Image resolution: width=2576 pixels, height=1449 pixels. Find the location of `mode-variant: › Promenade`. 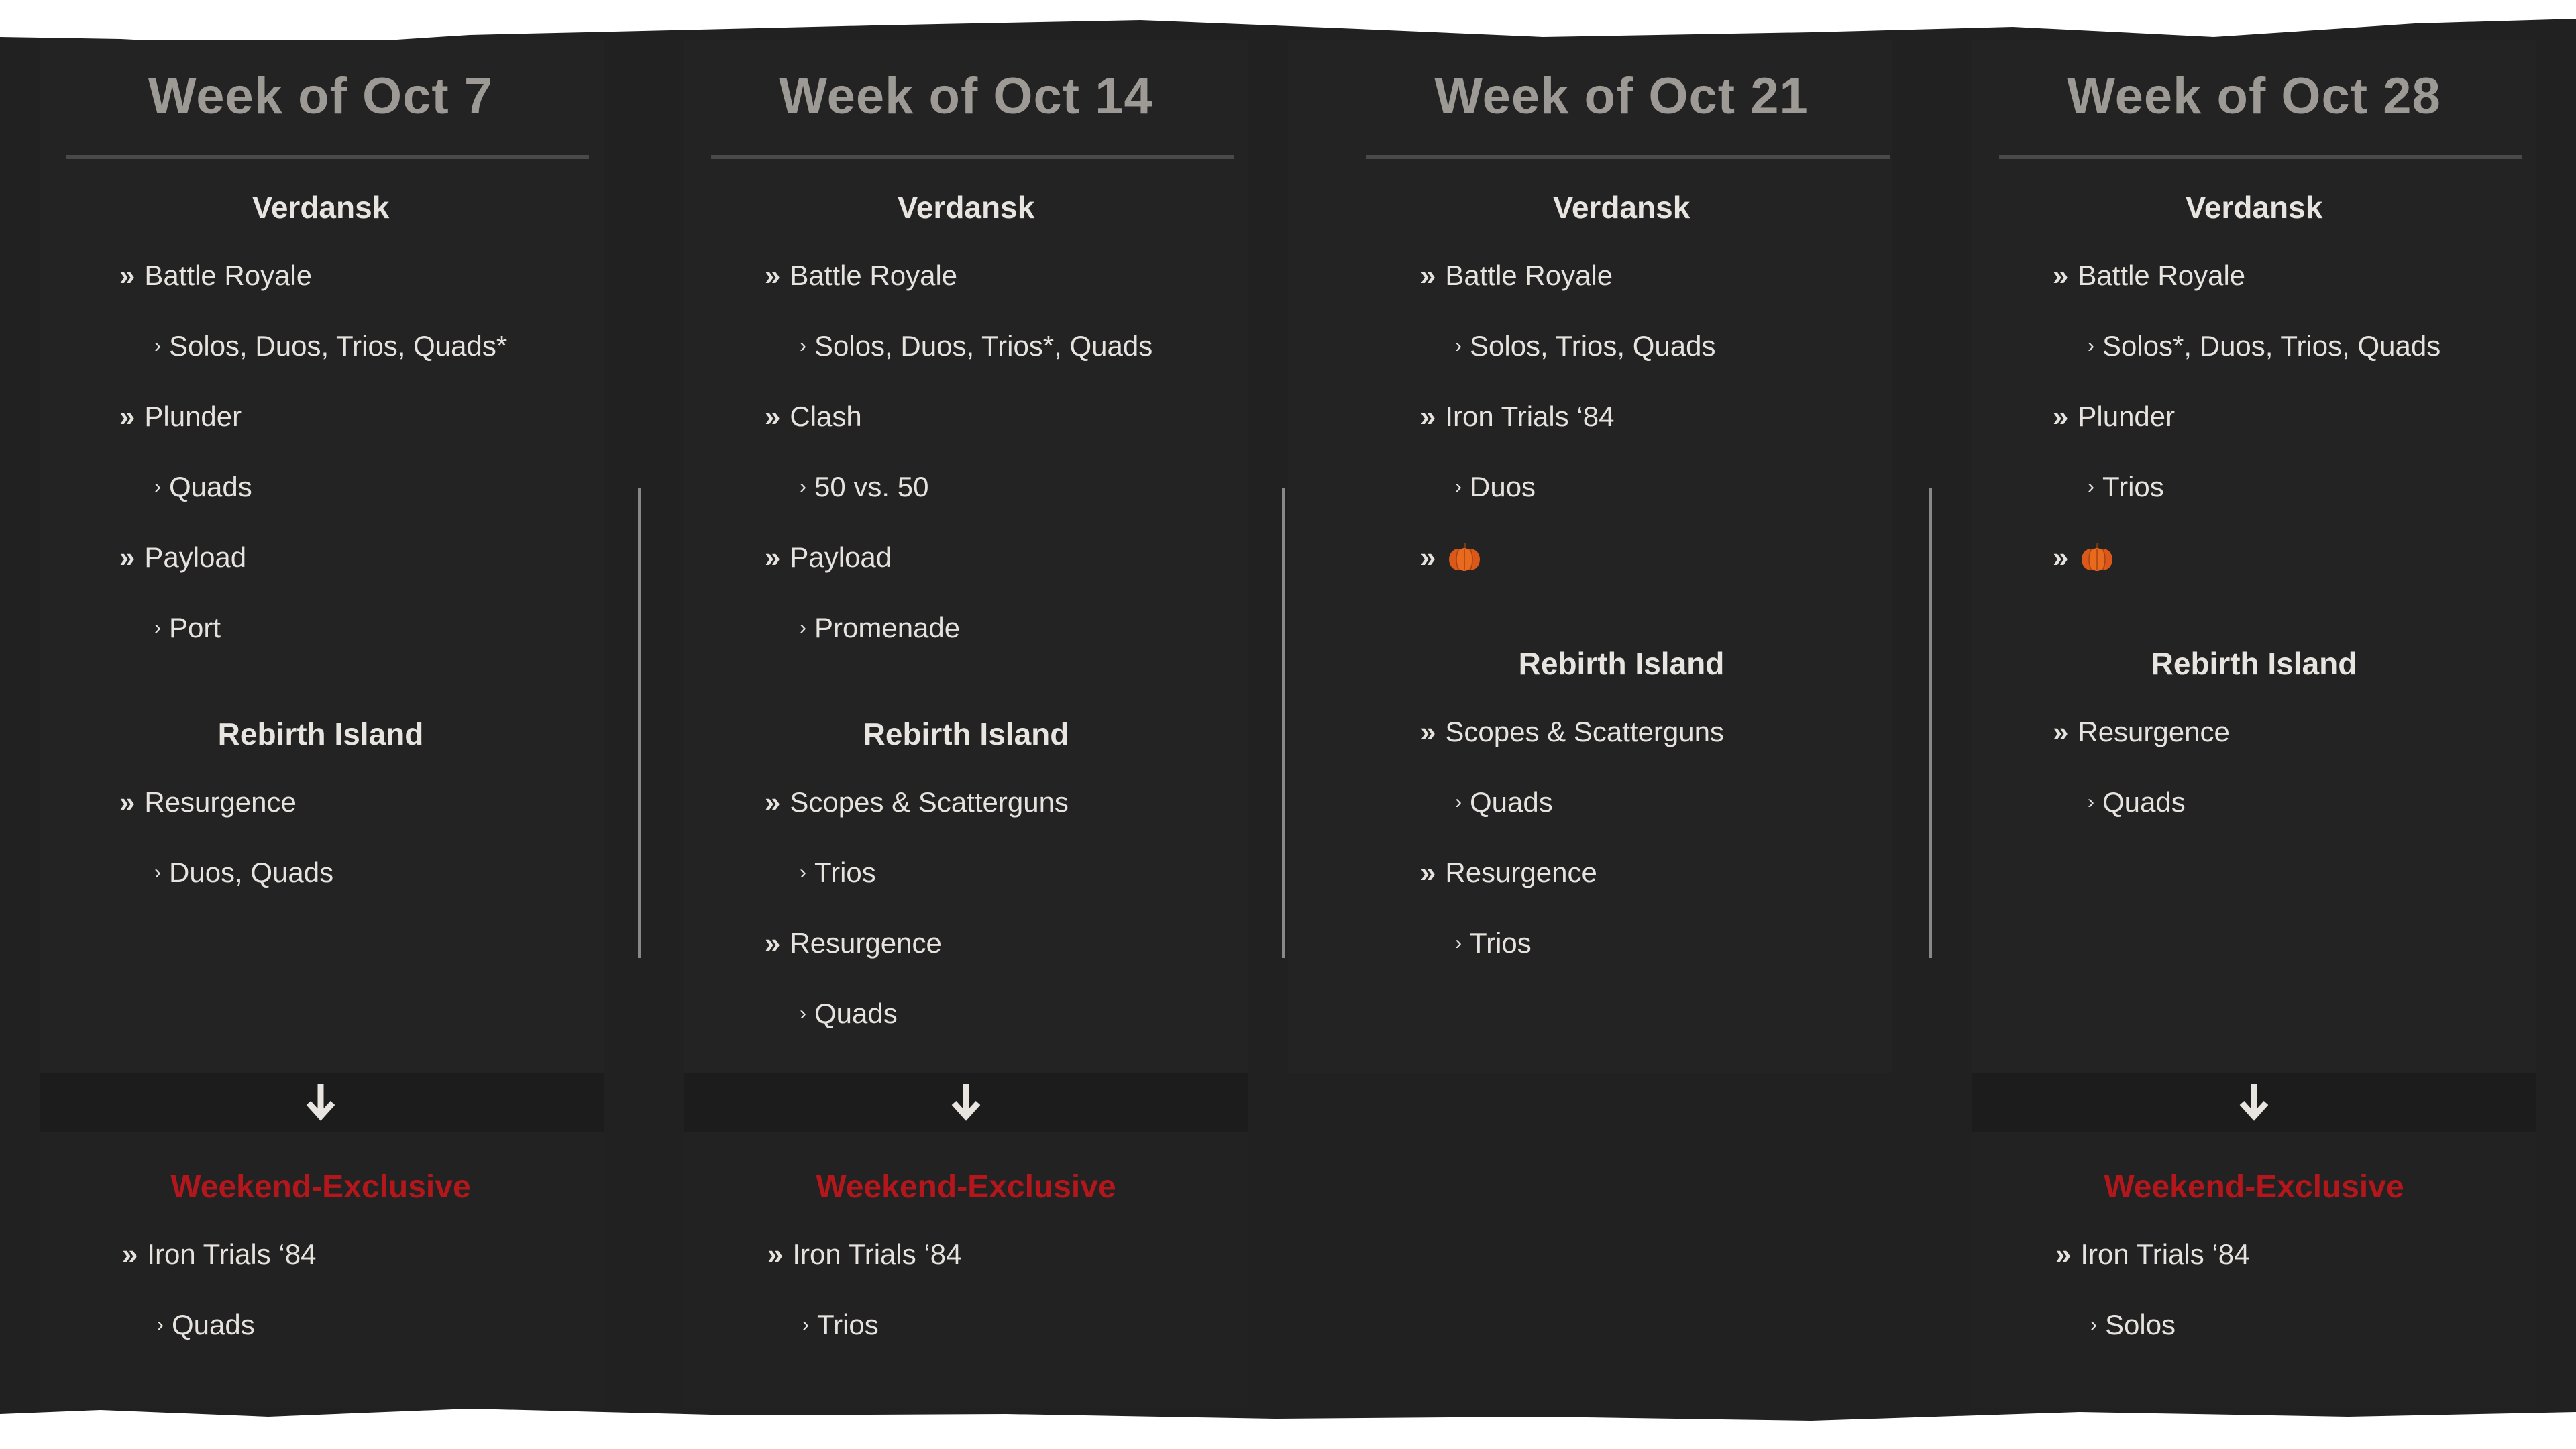

mode-variant: › Promenade is located at coordinates (880, 628).